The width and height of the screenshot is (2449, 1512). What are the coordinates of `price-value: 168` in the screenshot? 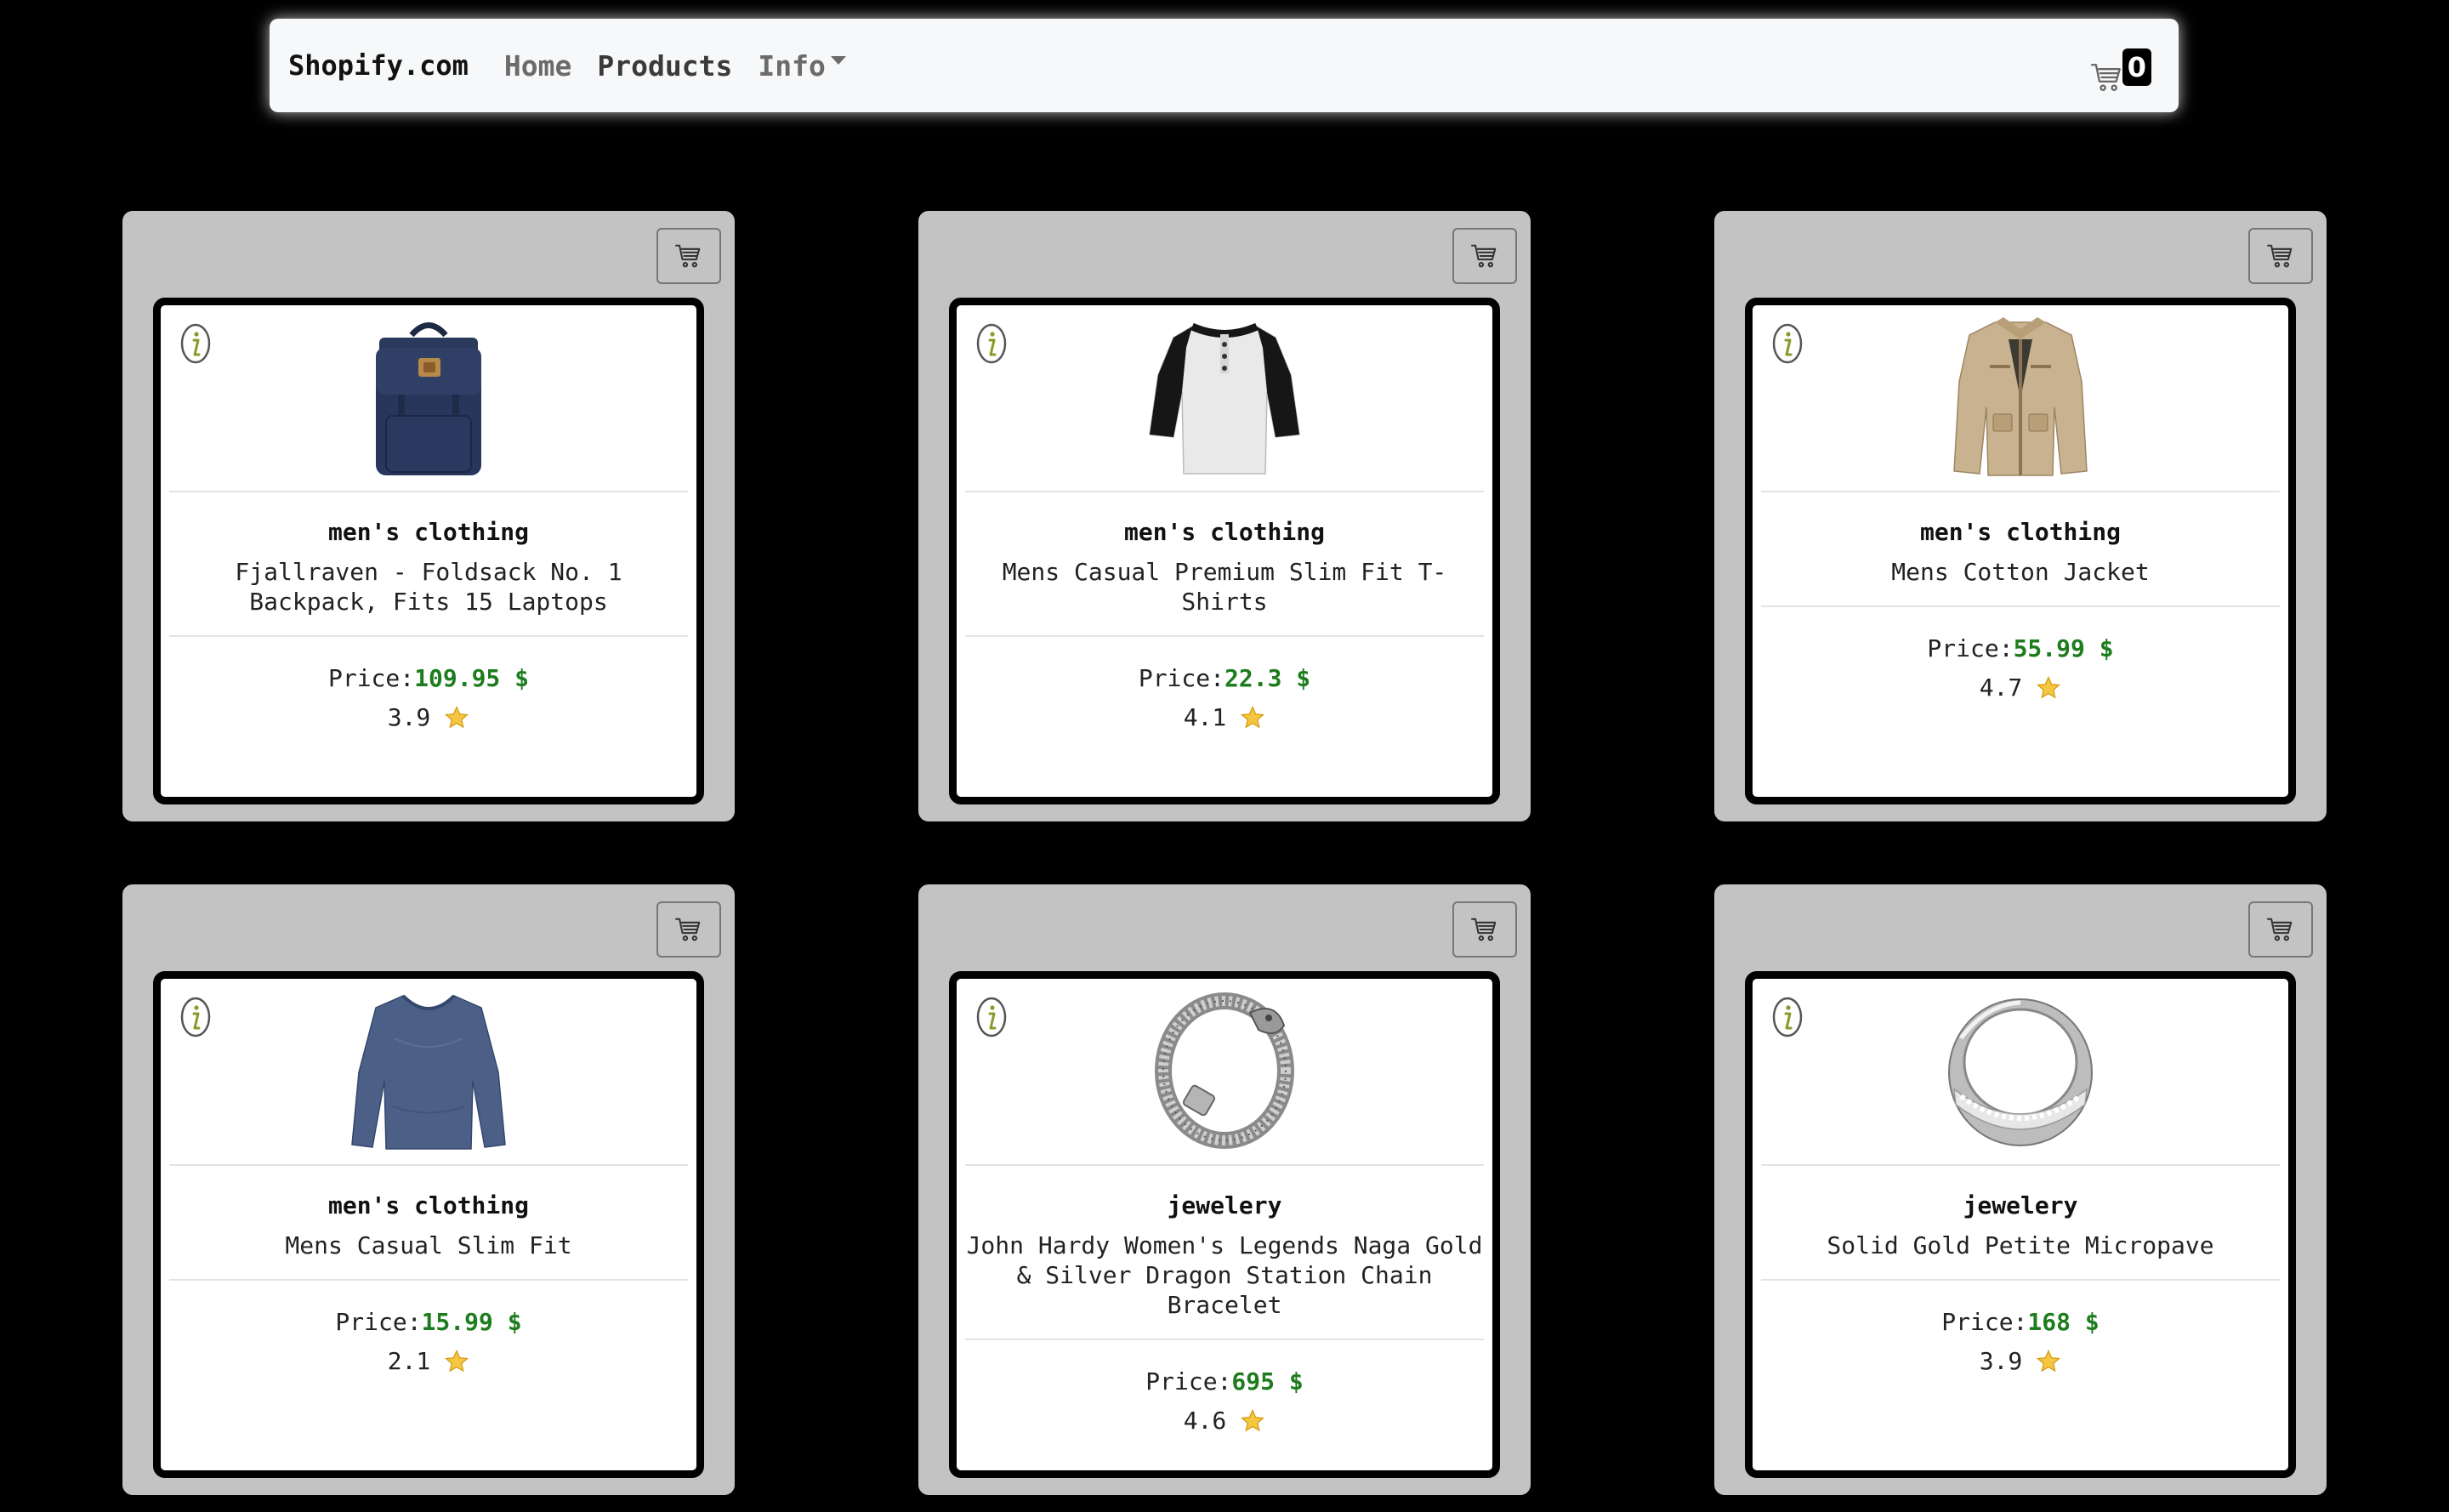 It's located at (2049, 1322).